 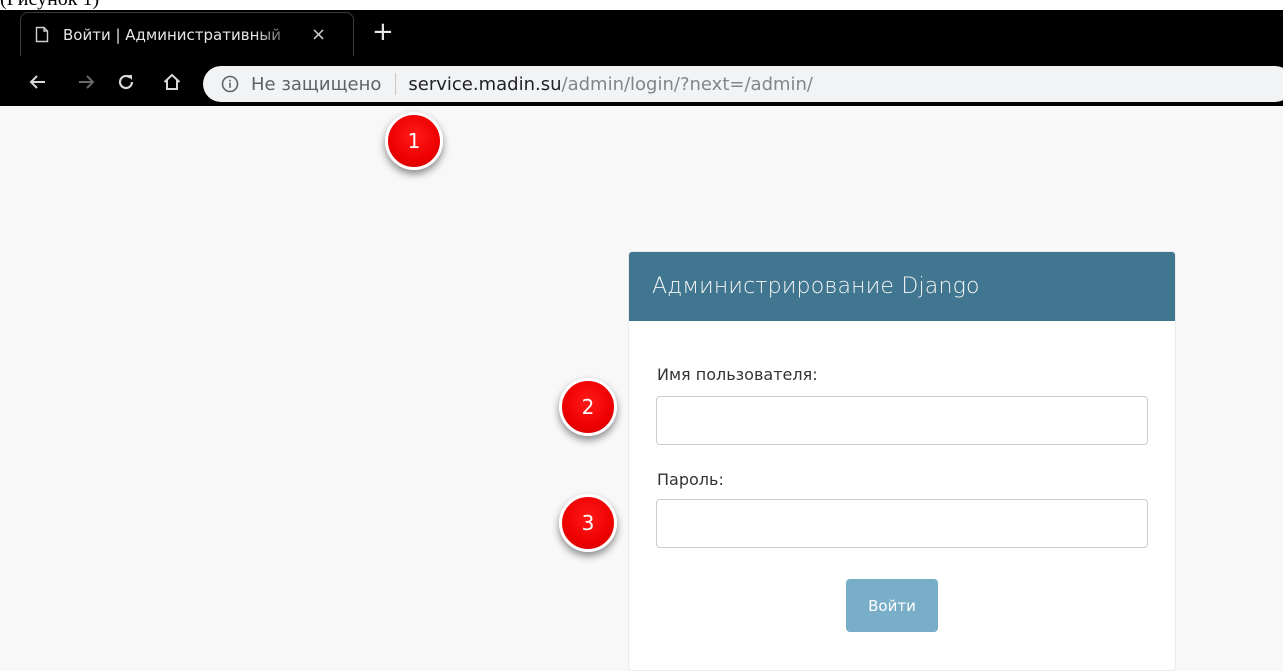 What do you see at coordinates (396, 84) in the screenshot?
I see `omnibox-separator` at bounding box center [396, 84].